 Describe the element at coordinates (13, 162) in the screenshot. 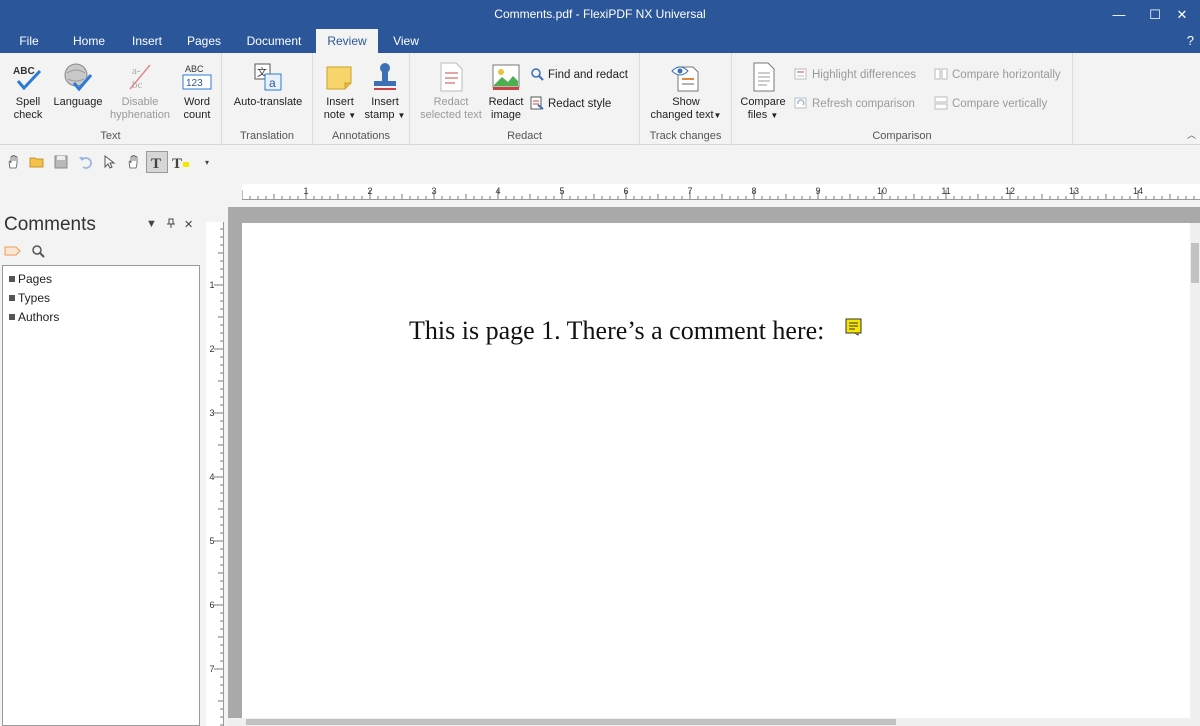

I see `hand-tool-icon` at that location.